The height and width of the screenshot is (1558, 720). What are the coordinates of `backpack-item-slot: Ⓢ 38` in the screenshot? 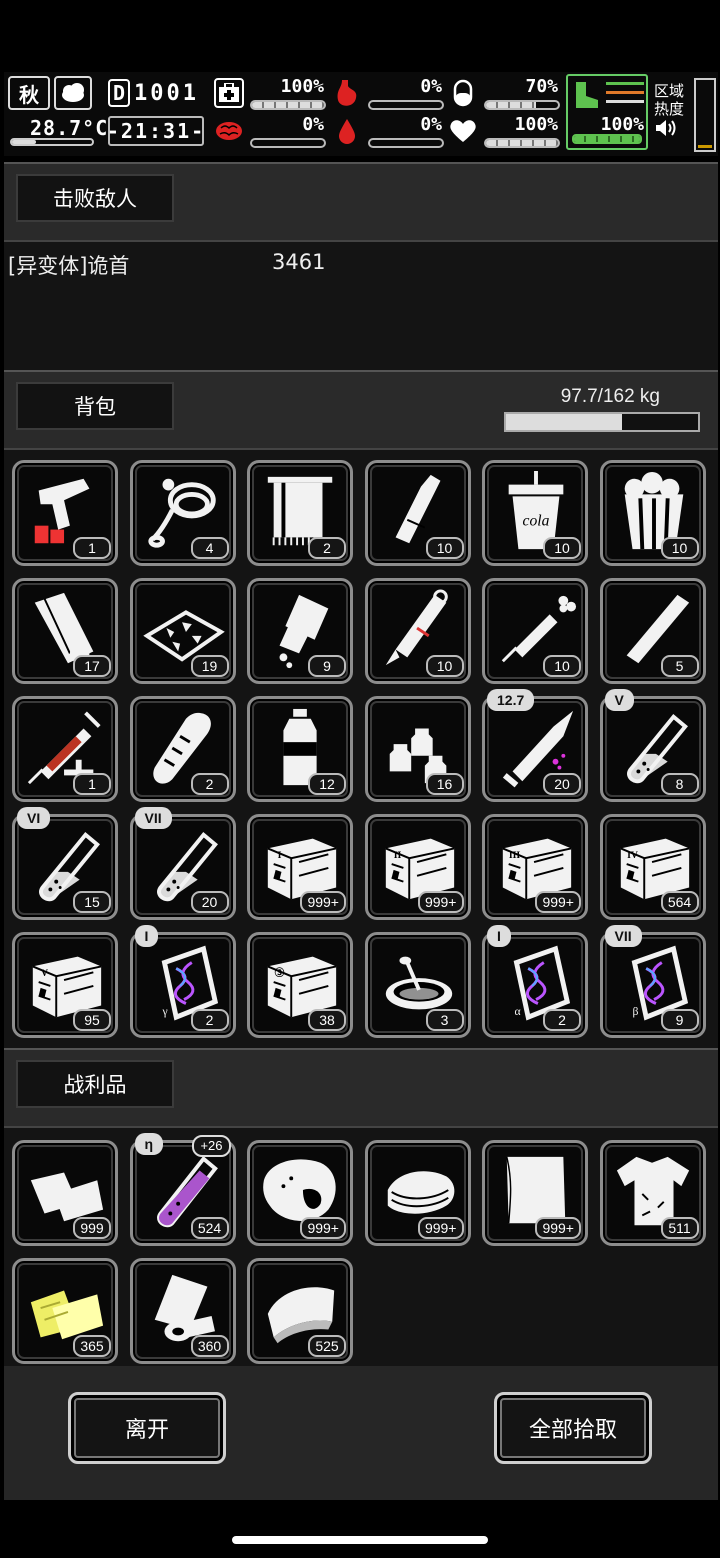 It's located at (300, 985).